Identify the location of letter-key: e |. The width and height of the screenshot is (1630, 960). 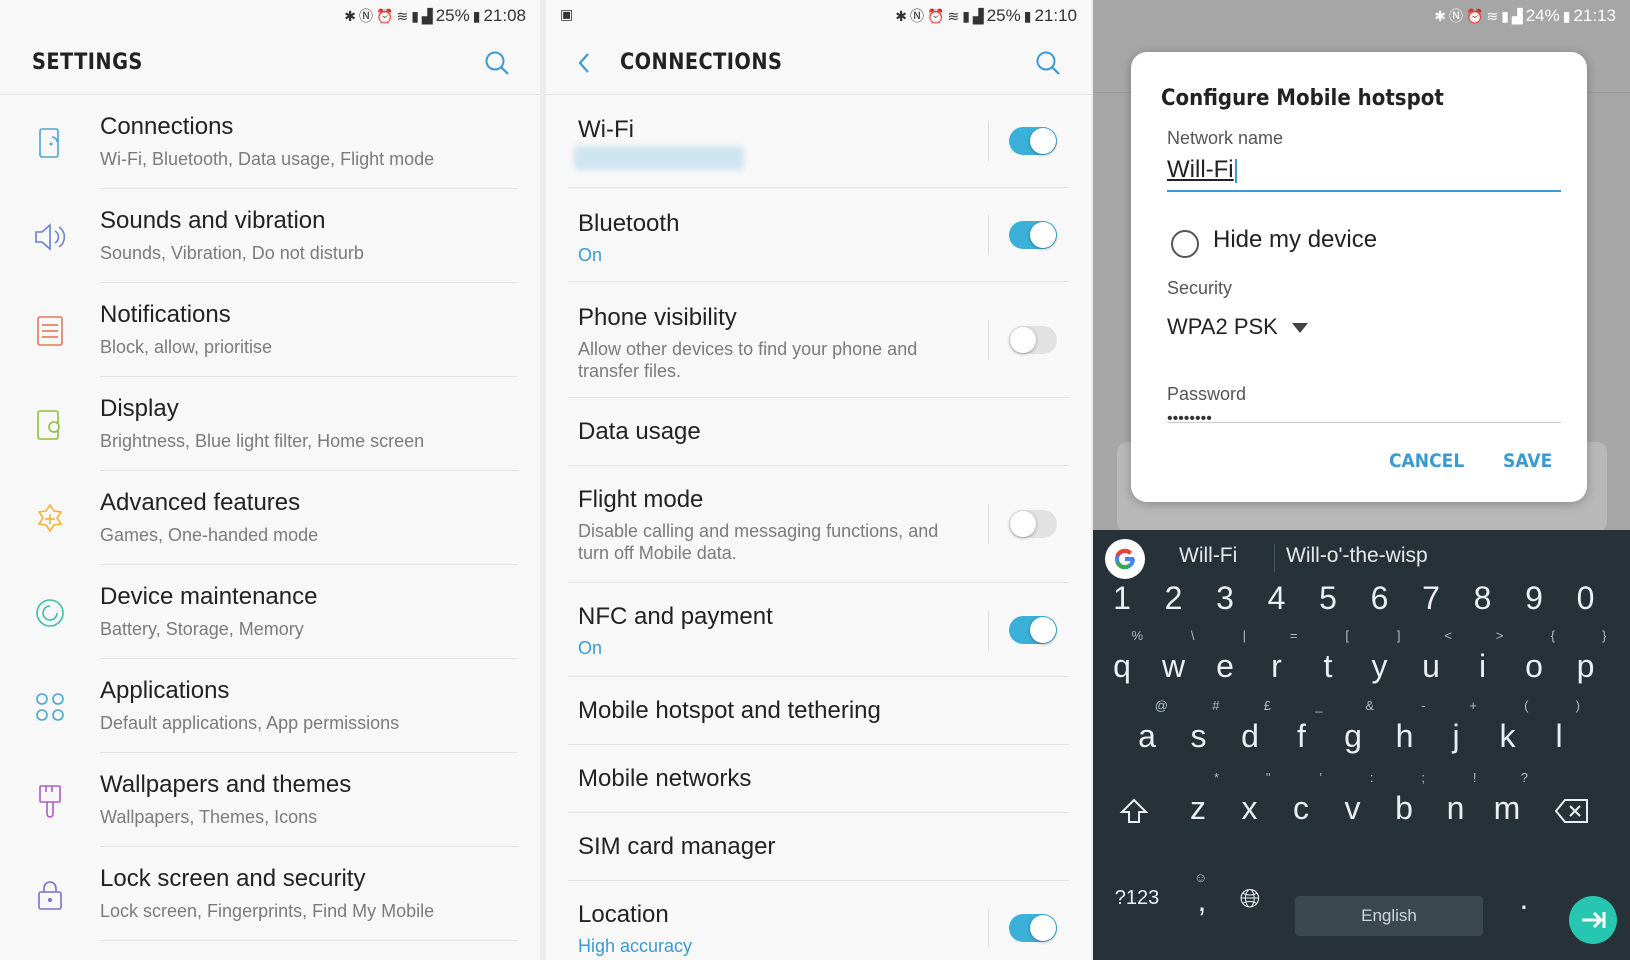
(1225, 662).